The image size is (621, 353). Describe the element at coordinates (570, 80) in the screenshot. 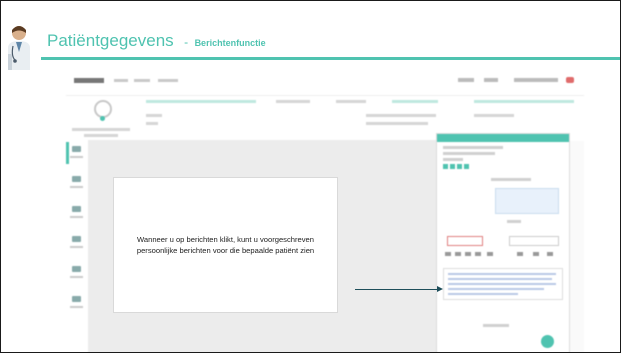

I see `notification-badge` at that location.